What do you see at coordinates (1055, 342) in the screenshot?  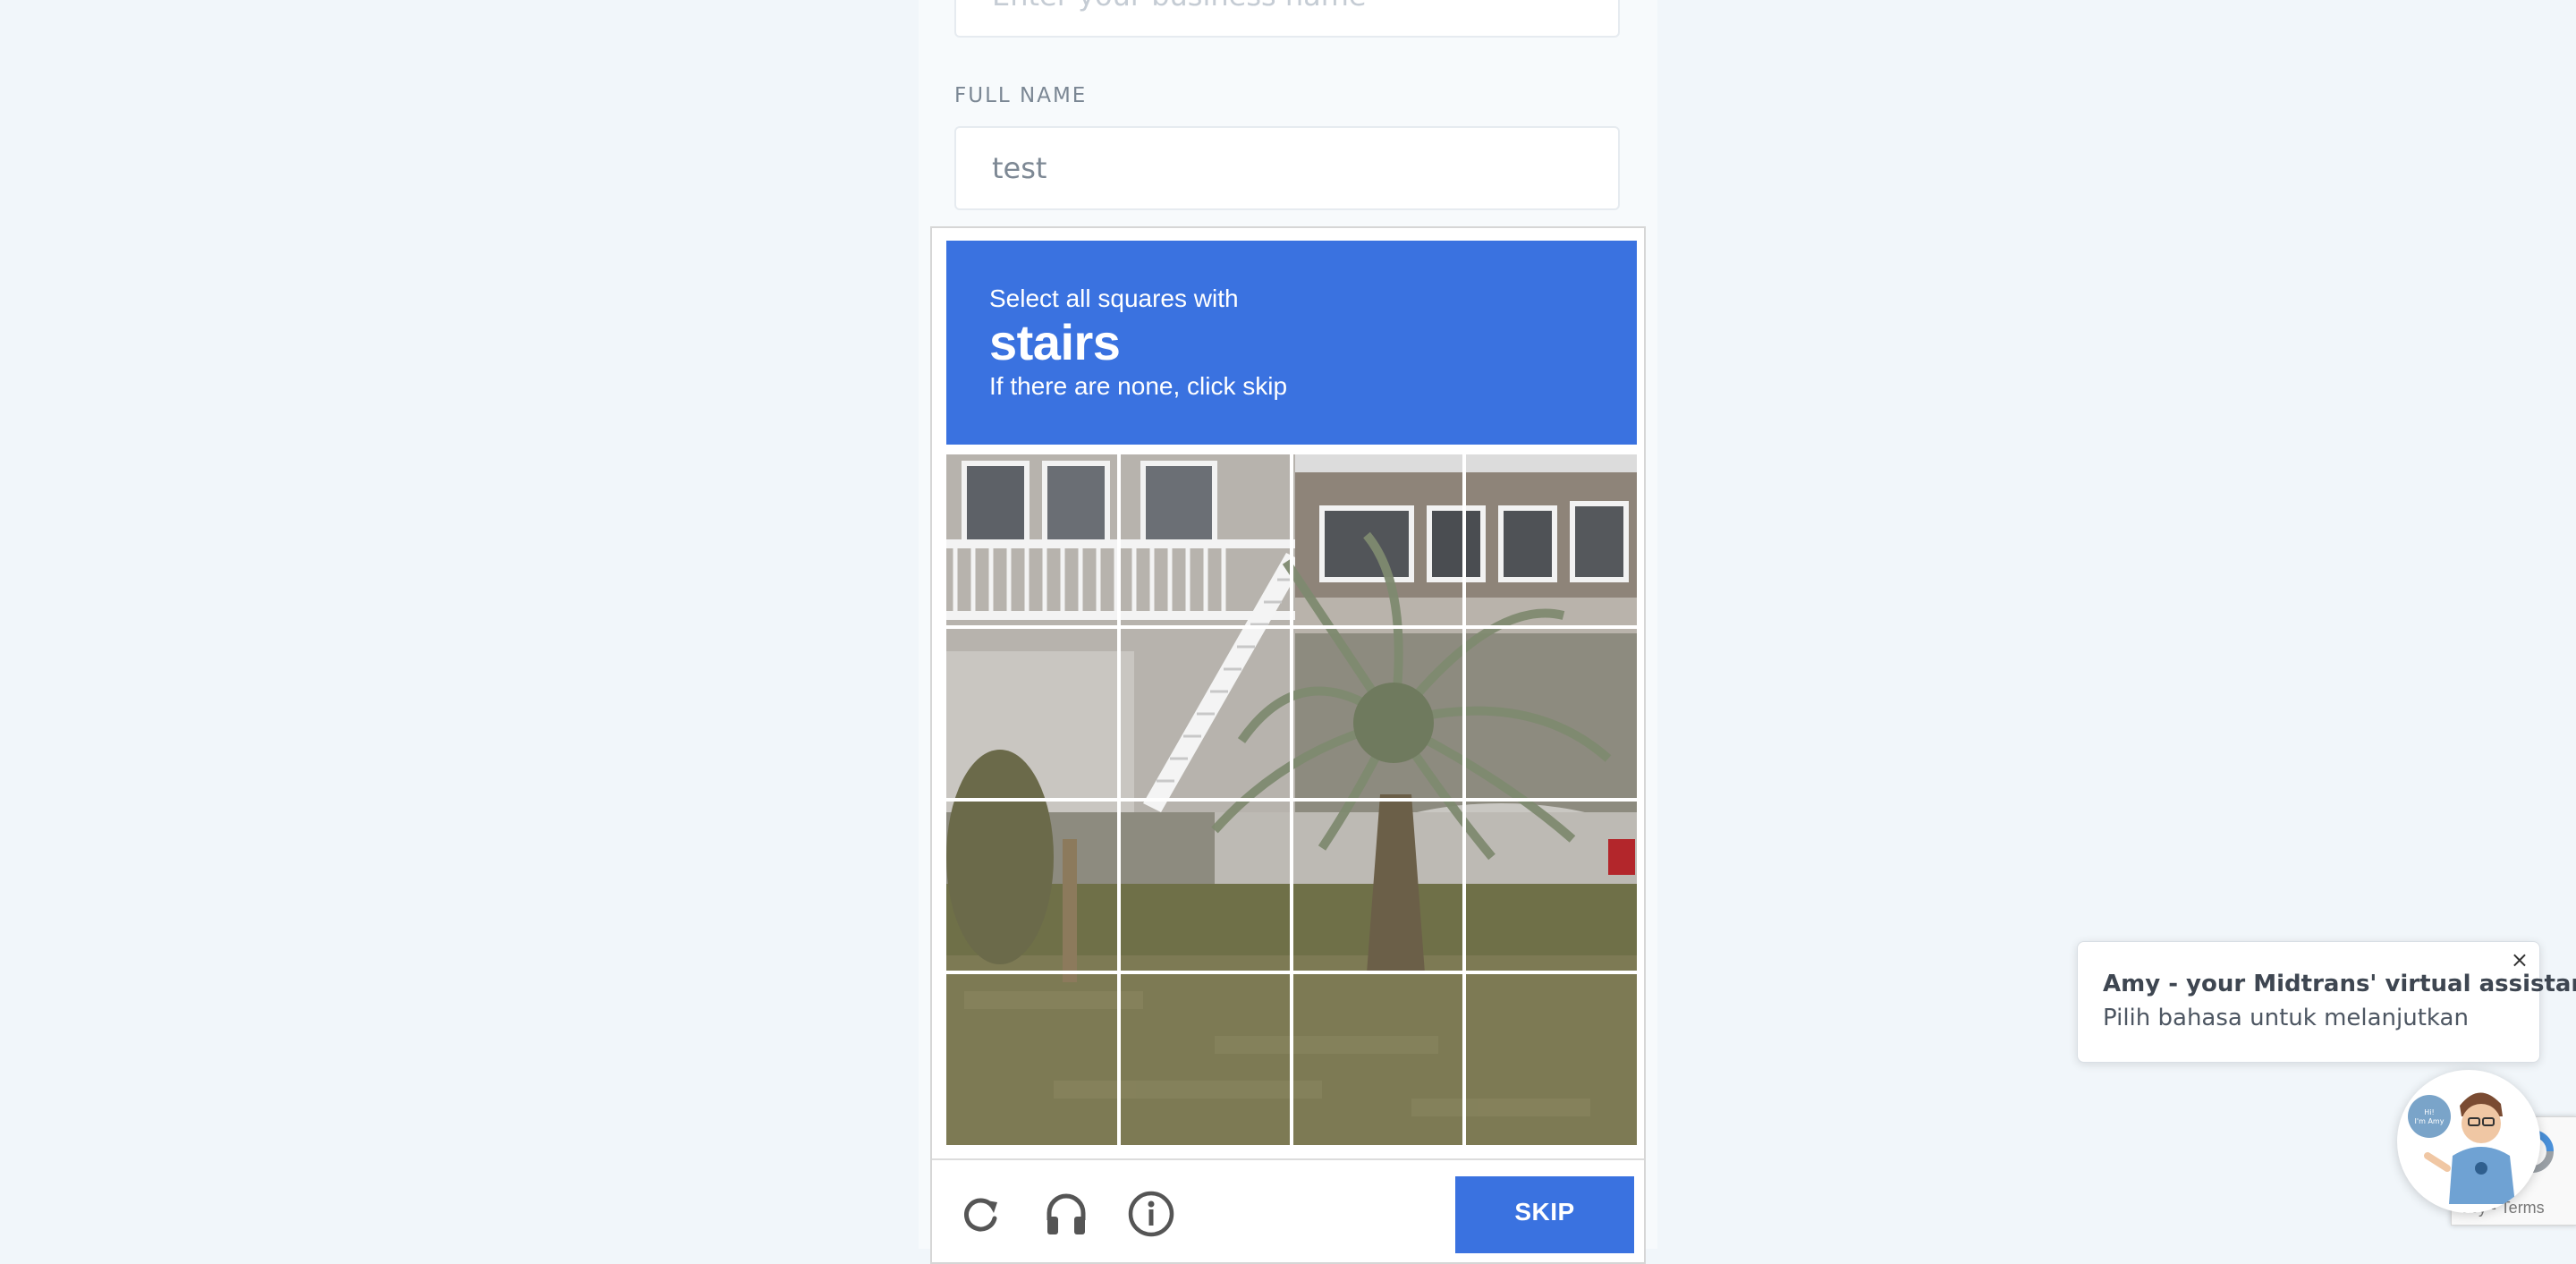 I see `captcha-target: stairs` at bounding box center [1055, 342].